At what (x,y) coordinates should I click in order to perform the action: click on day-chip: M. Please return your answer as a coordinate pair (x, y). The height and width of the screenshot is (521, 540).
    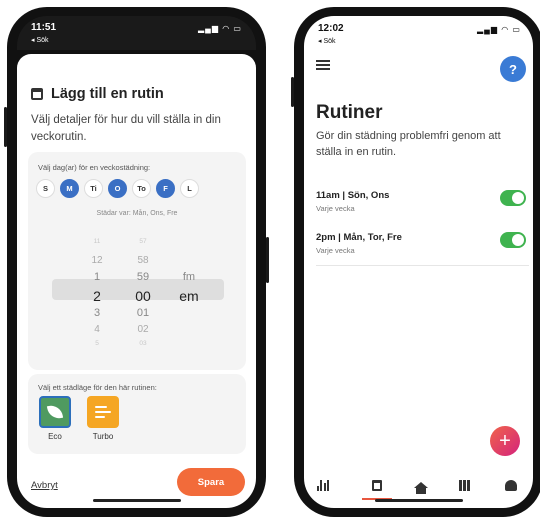
    Looking at the image, I should click on (69, 188).